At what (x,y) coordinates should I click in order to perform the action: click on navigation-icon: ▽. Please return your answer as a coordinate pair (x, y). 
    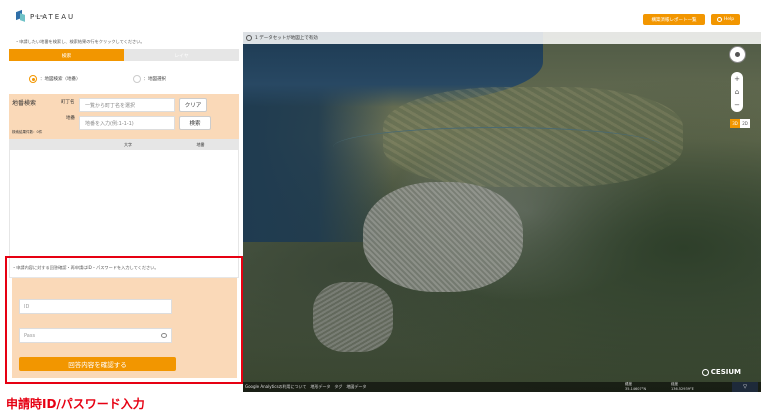
    Looking at the image, I should click on (745, 387).